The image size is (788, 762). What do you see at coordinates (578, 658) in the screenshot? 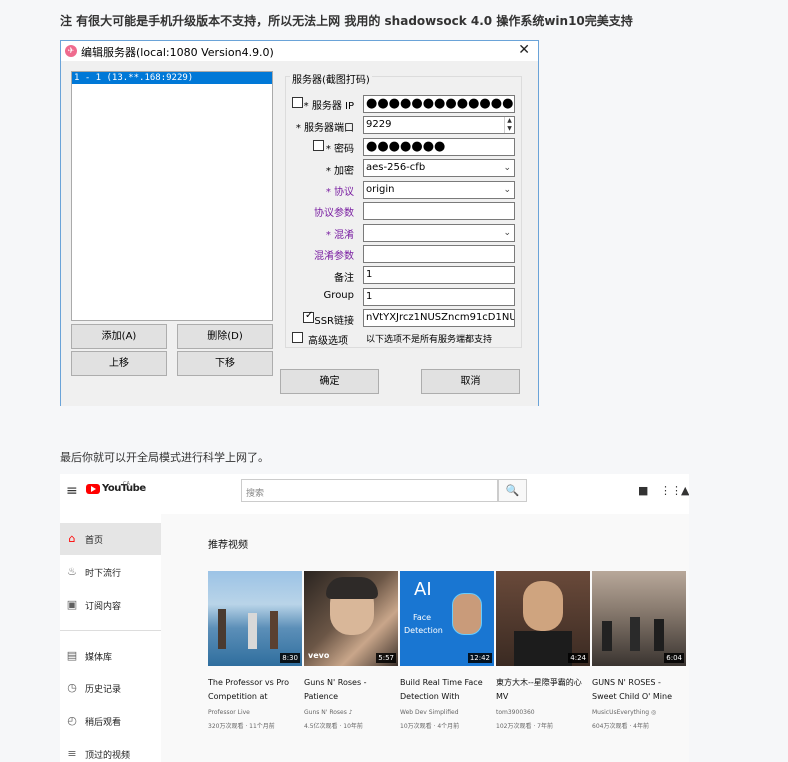
I see `duration-badge: 4:24` at bounding box center [578, 658].